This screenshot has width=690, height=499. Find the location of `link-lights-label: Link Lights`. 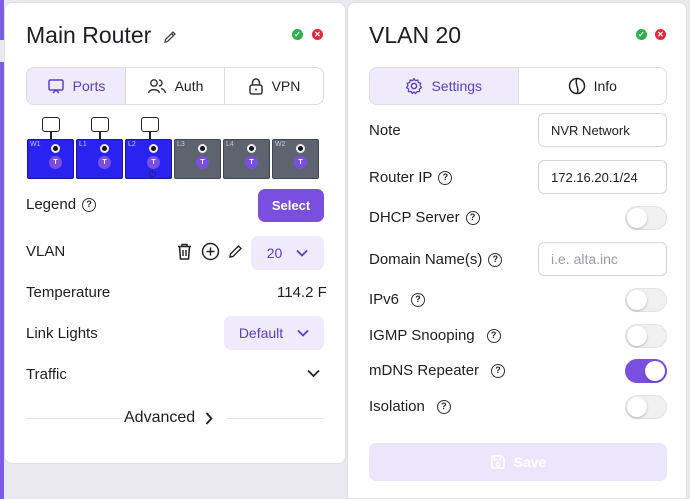

link-lights-label: Link Lights is located at coordinates (62, 333).